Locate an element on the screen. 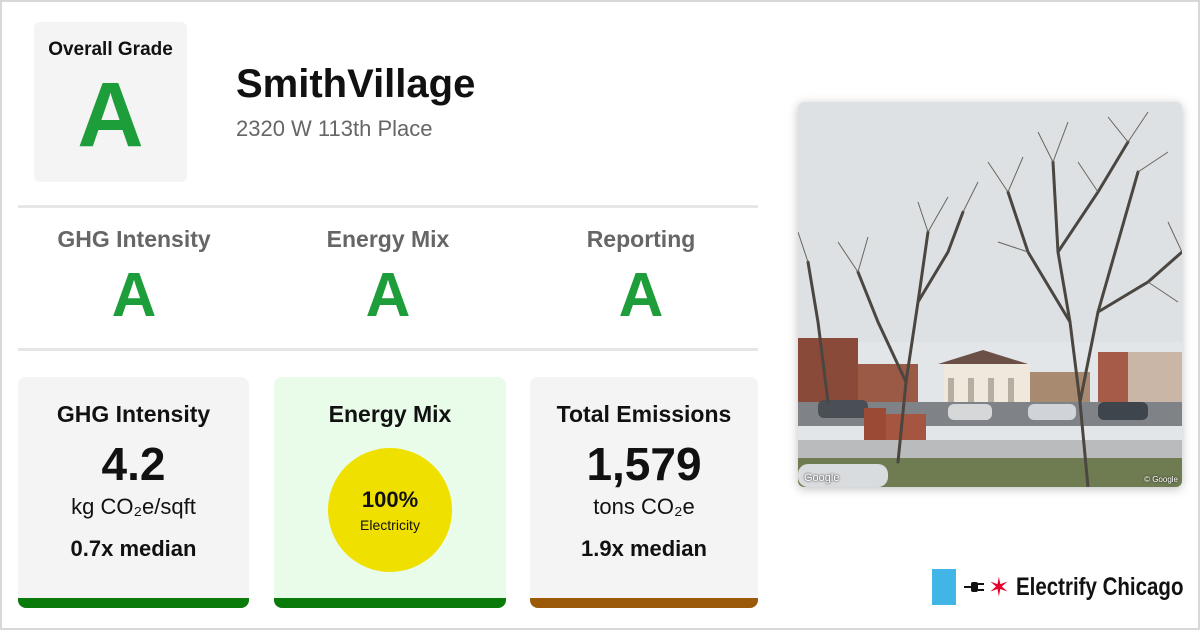  ghg-card-unit: kg CO₂e/sqft is located at coordinates (133, 506).